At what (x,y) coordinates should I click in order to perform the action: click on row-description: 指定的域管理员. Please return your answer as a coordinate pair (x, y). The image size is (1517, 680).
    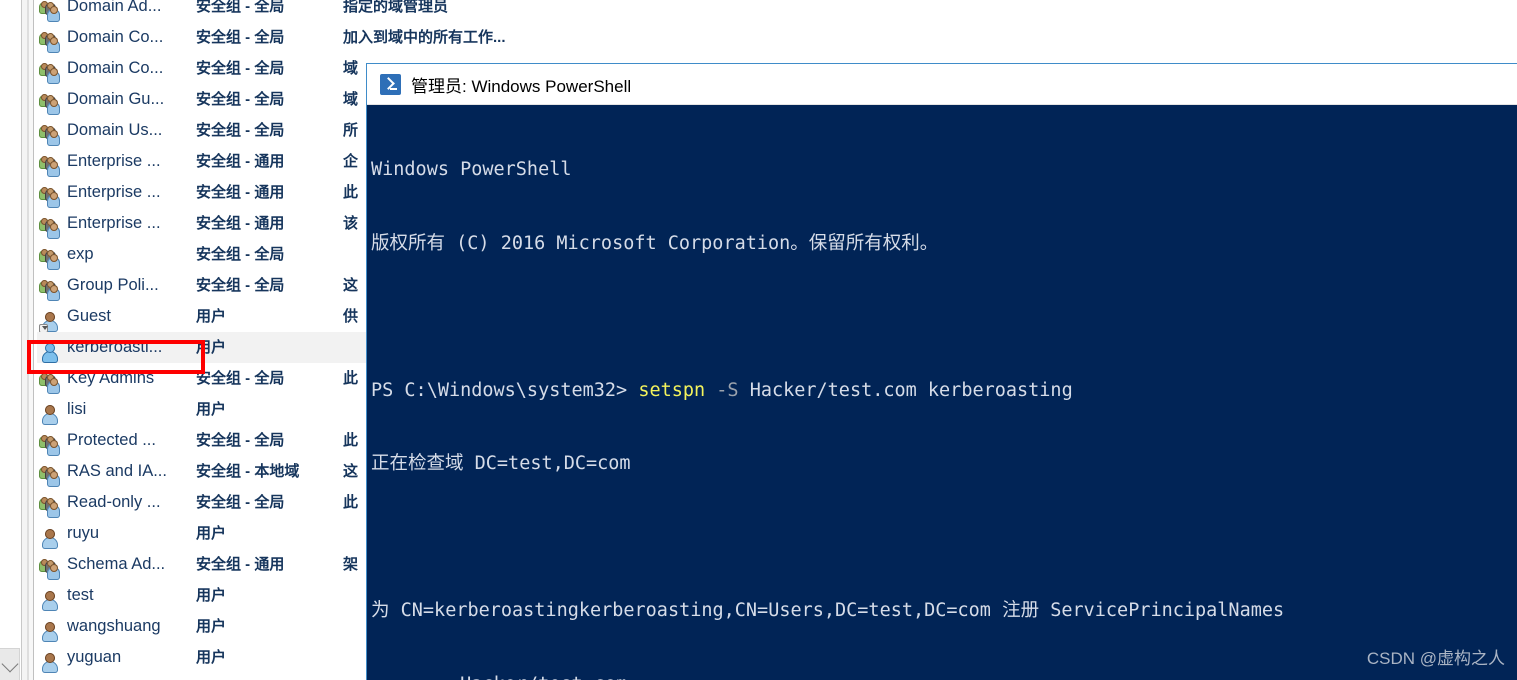
    Looking at the image, I should click on (396, 7).